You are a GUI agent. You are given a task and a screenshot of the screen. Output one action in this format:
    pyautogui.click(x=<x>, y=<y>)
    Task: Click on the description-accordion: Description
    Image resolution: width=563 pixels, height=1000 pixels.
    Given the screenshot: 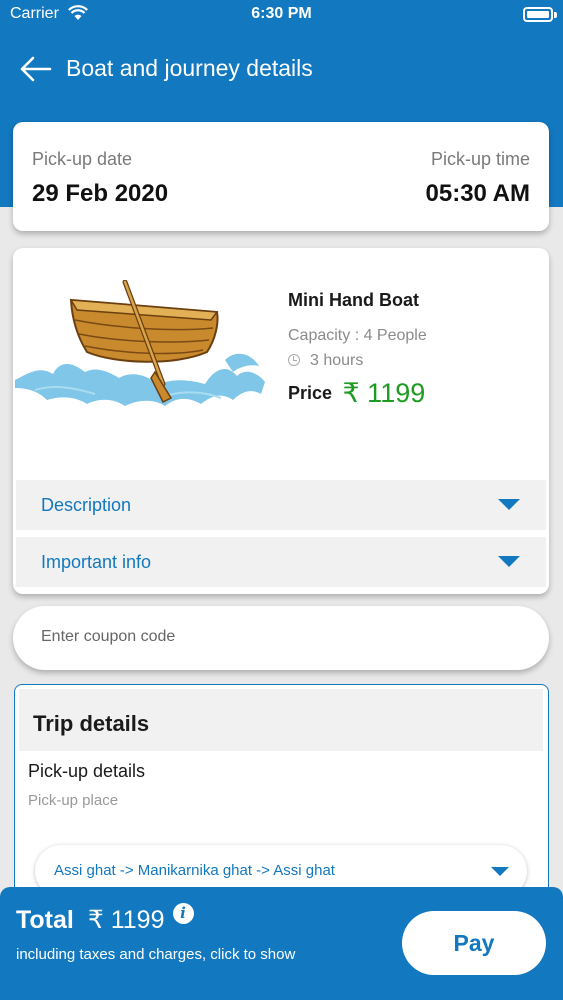 What is the action you would take?
    pyautogui.click(x=281, y=505)
    